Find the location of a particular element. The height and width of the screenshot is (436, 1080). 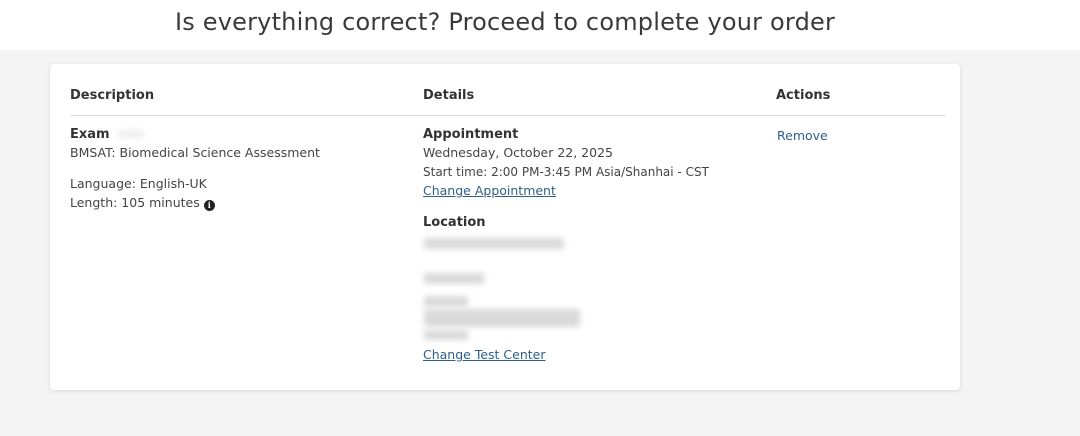

header-description: Description is located at coordinates (112, 95).